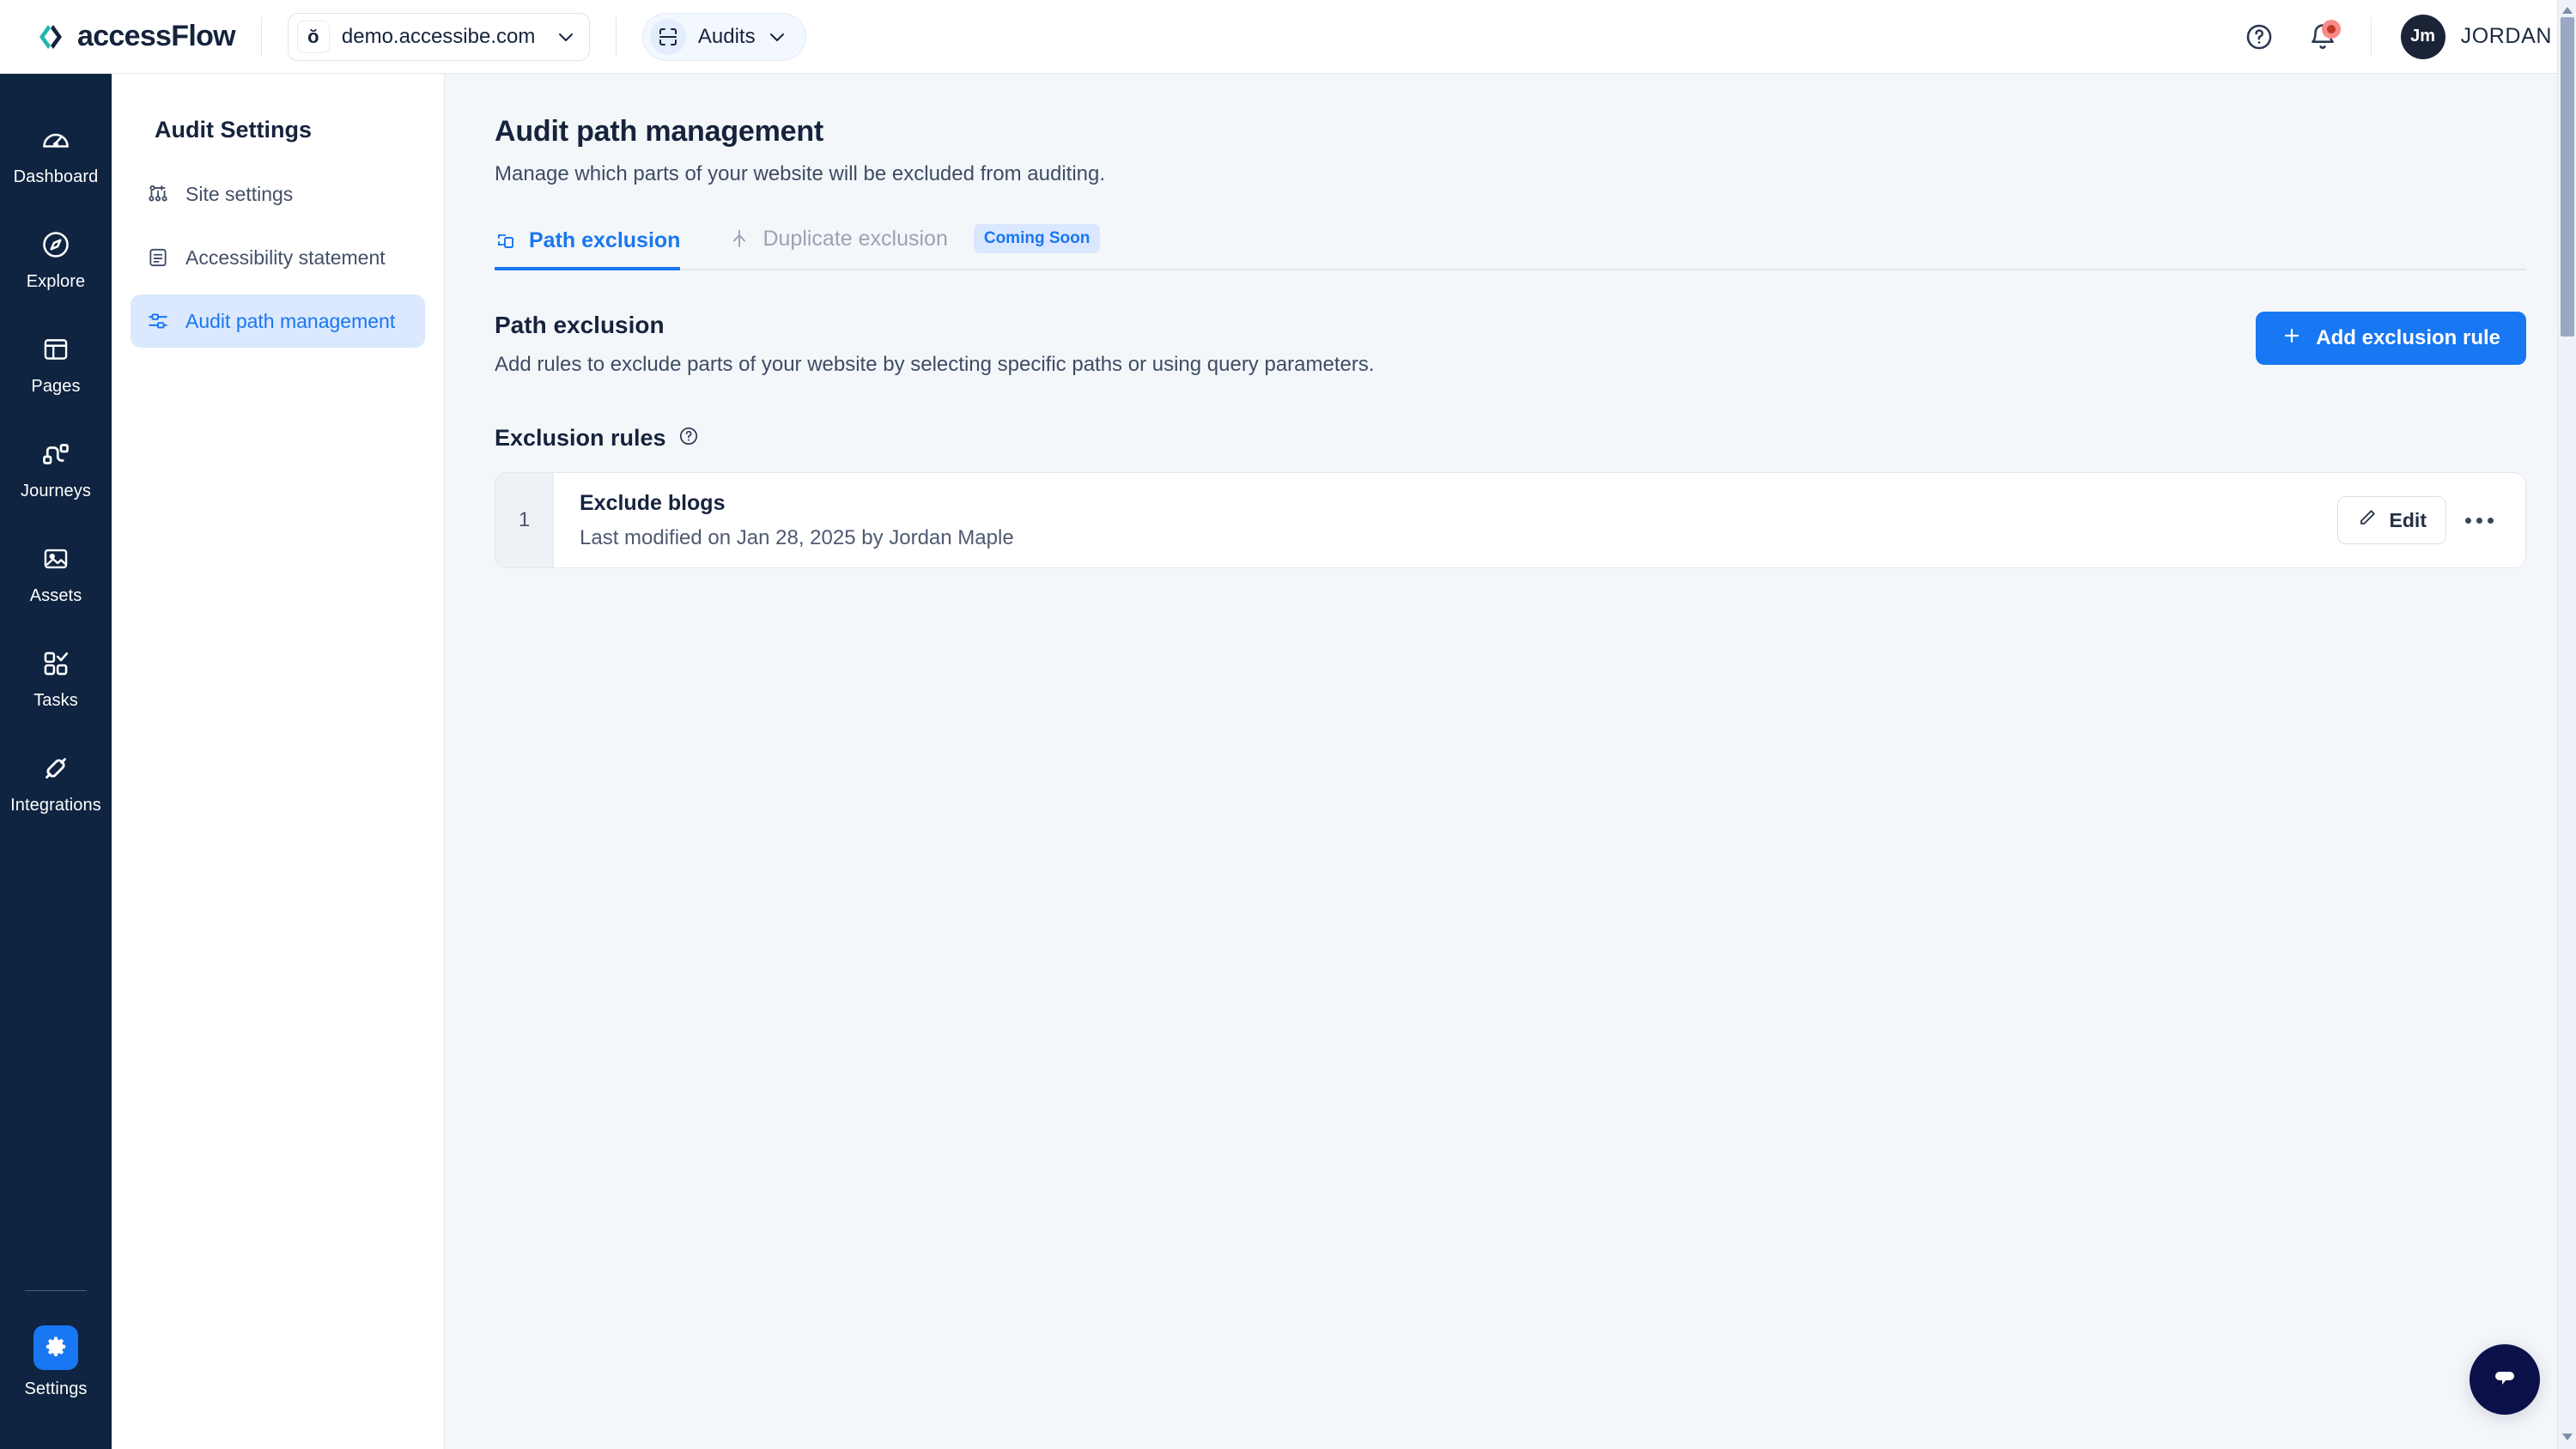  What do you see at coordinates (158, 258) in the screenshot?
I see `document-lines-icon` at bounding box center [158, 258].